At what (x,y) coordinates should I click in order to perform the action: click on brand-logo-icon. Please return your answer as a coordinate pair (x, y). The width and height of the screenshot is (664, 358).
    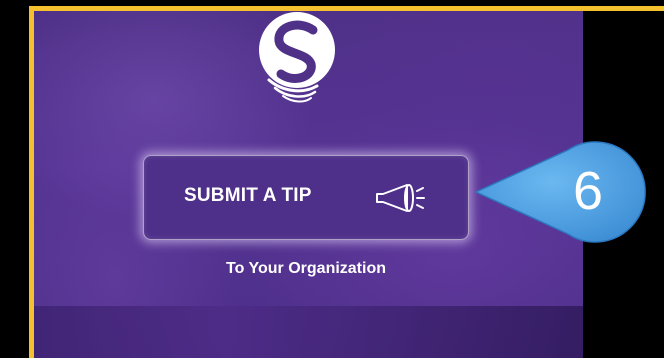
    Looking at the image, I should click on (297, 57).